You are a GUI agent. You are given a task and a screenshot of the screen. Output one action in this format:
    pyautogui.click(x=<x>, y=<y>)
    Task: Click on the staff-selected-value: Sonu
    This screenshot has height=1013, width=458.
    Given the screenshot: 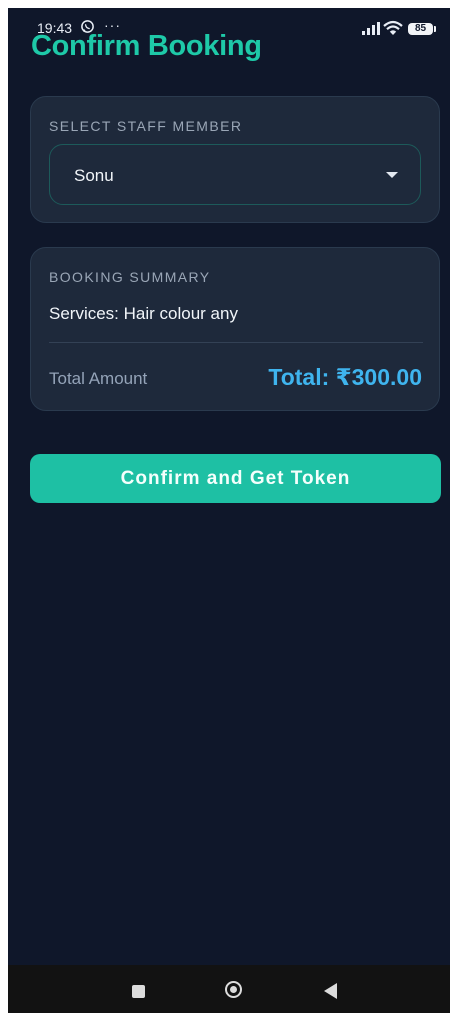 What is the action you would take?
    pyautogui.click(x=94, y=175)
    